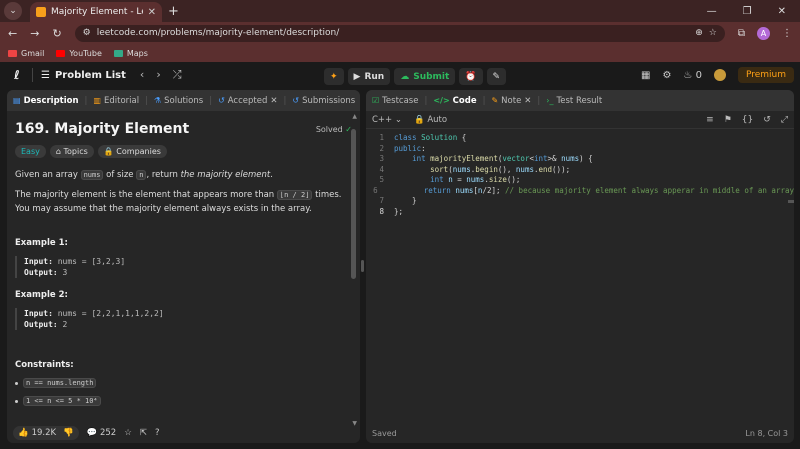 This screenshot has height=449, width=800. I want to click on bookmarks-bar: Gmail YouTube Maps, so click(400, 53).